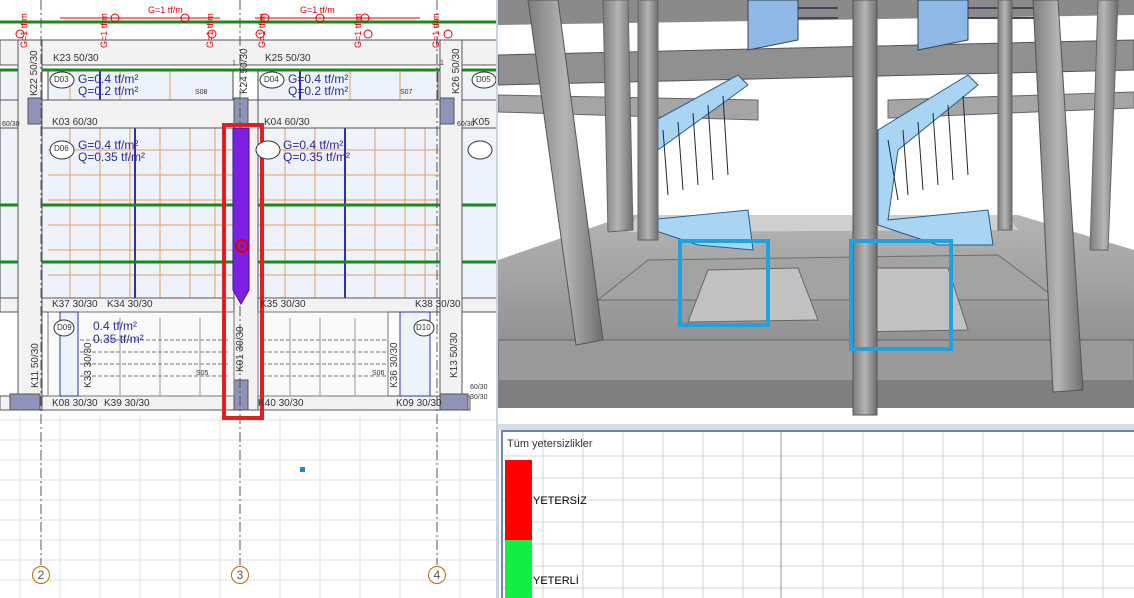 The image size is (1134, 598). Describe the element at coordinates (64, 327) in the screenshot. I see `slab-id: D09` at that location.